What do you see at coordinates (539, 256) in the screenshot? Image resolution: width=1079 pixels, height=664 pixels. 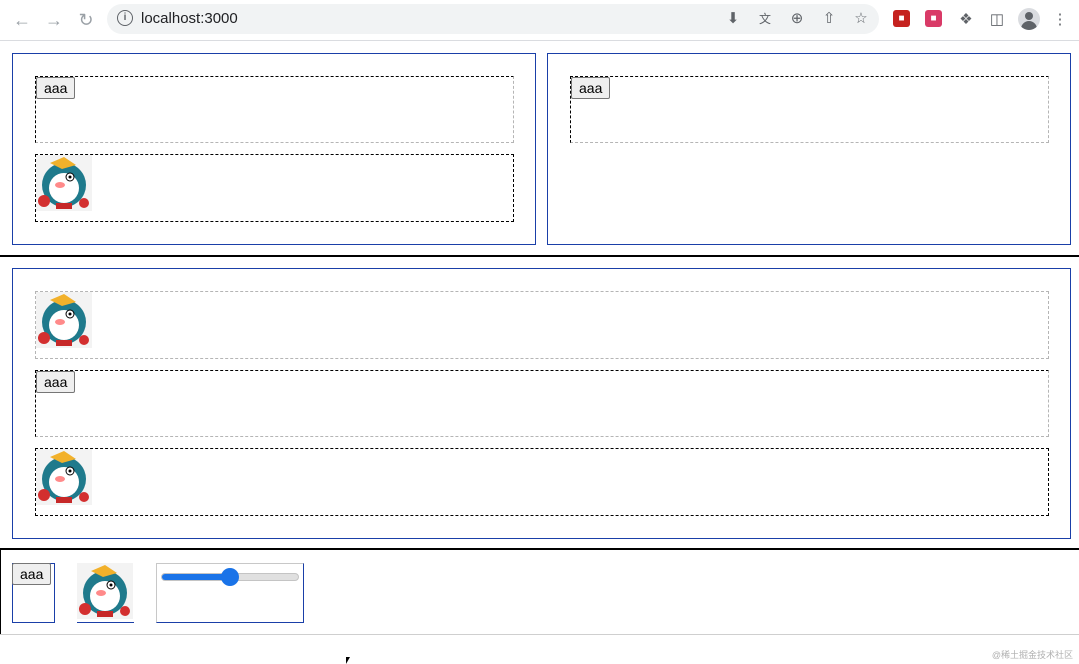 I see `section-divider` at bounding box center [539, 256].